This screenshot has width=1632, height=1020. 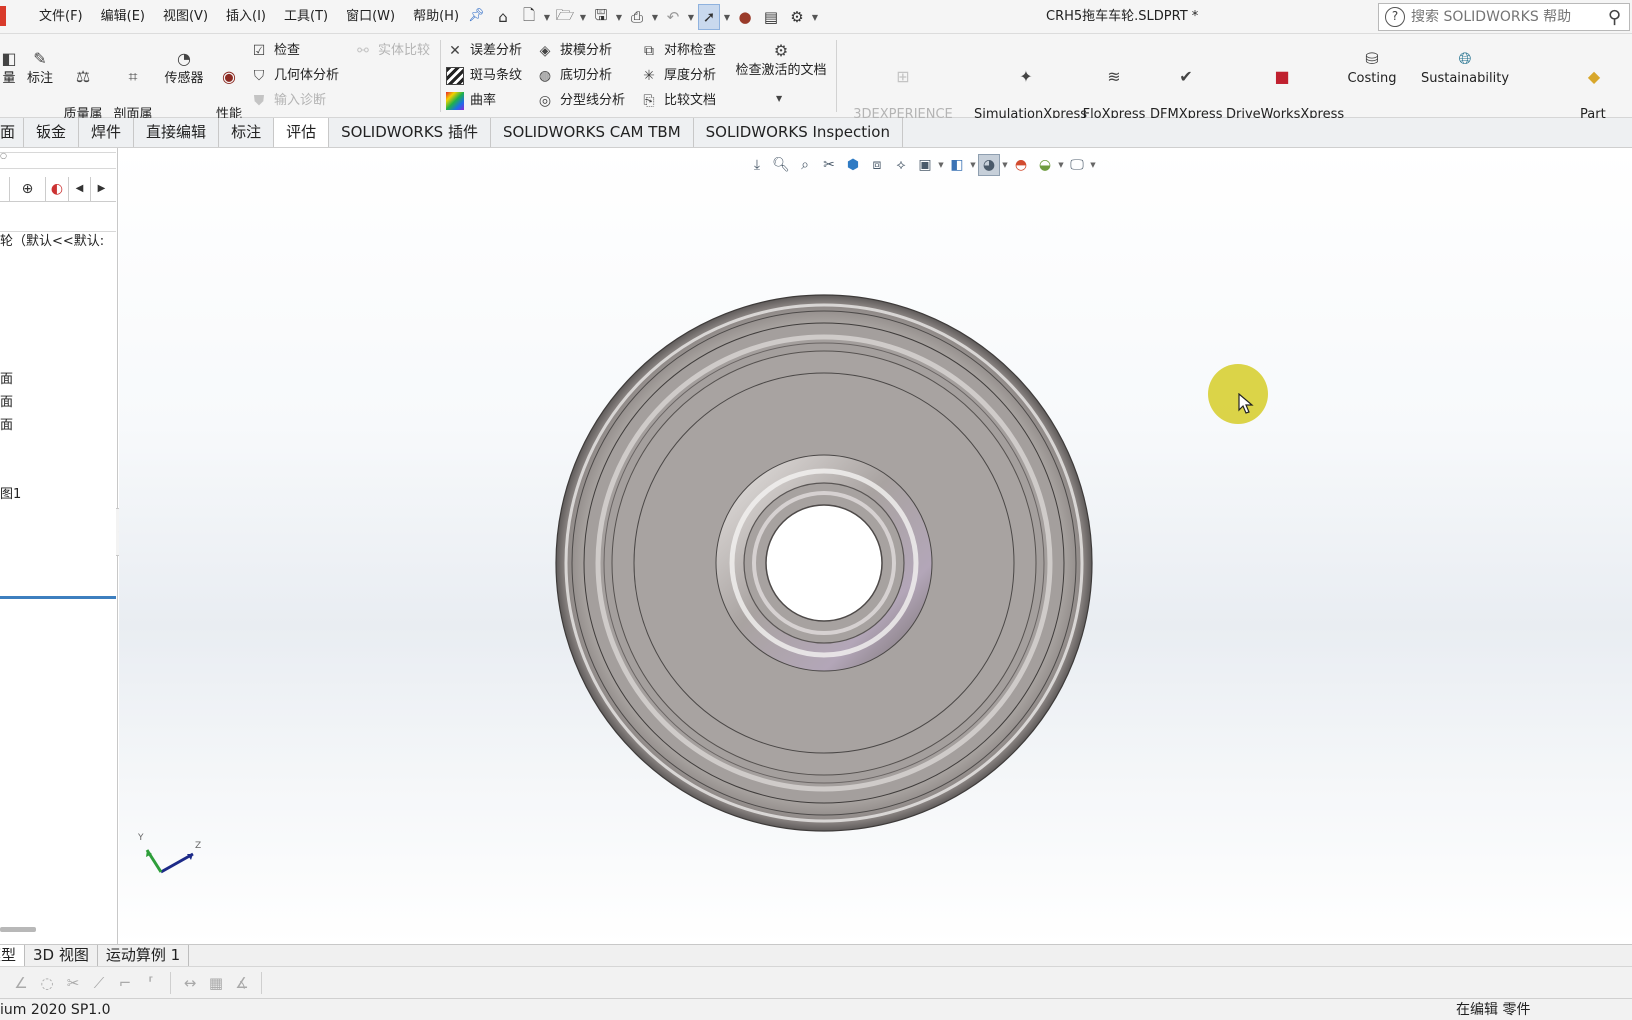 I want to click on file-properties-icon: ▤, so click(x=771, y=17).